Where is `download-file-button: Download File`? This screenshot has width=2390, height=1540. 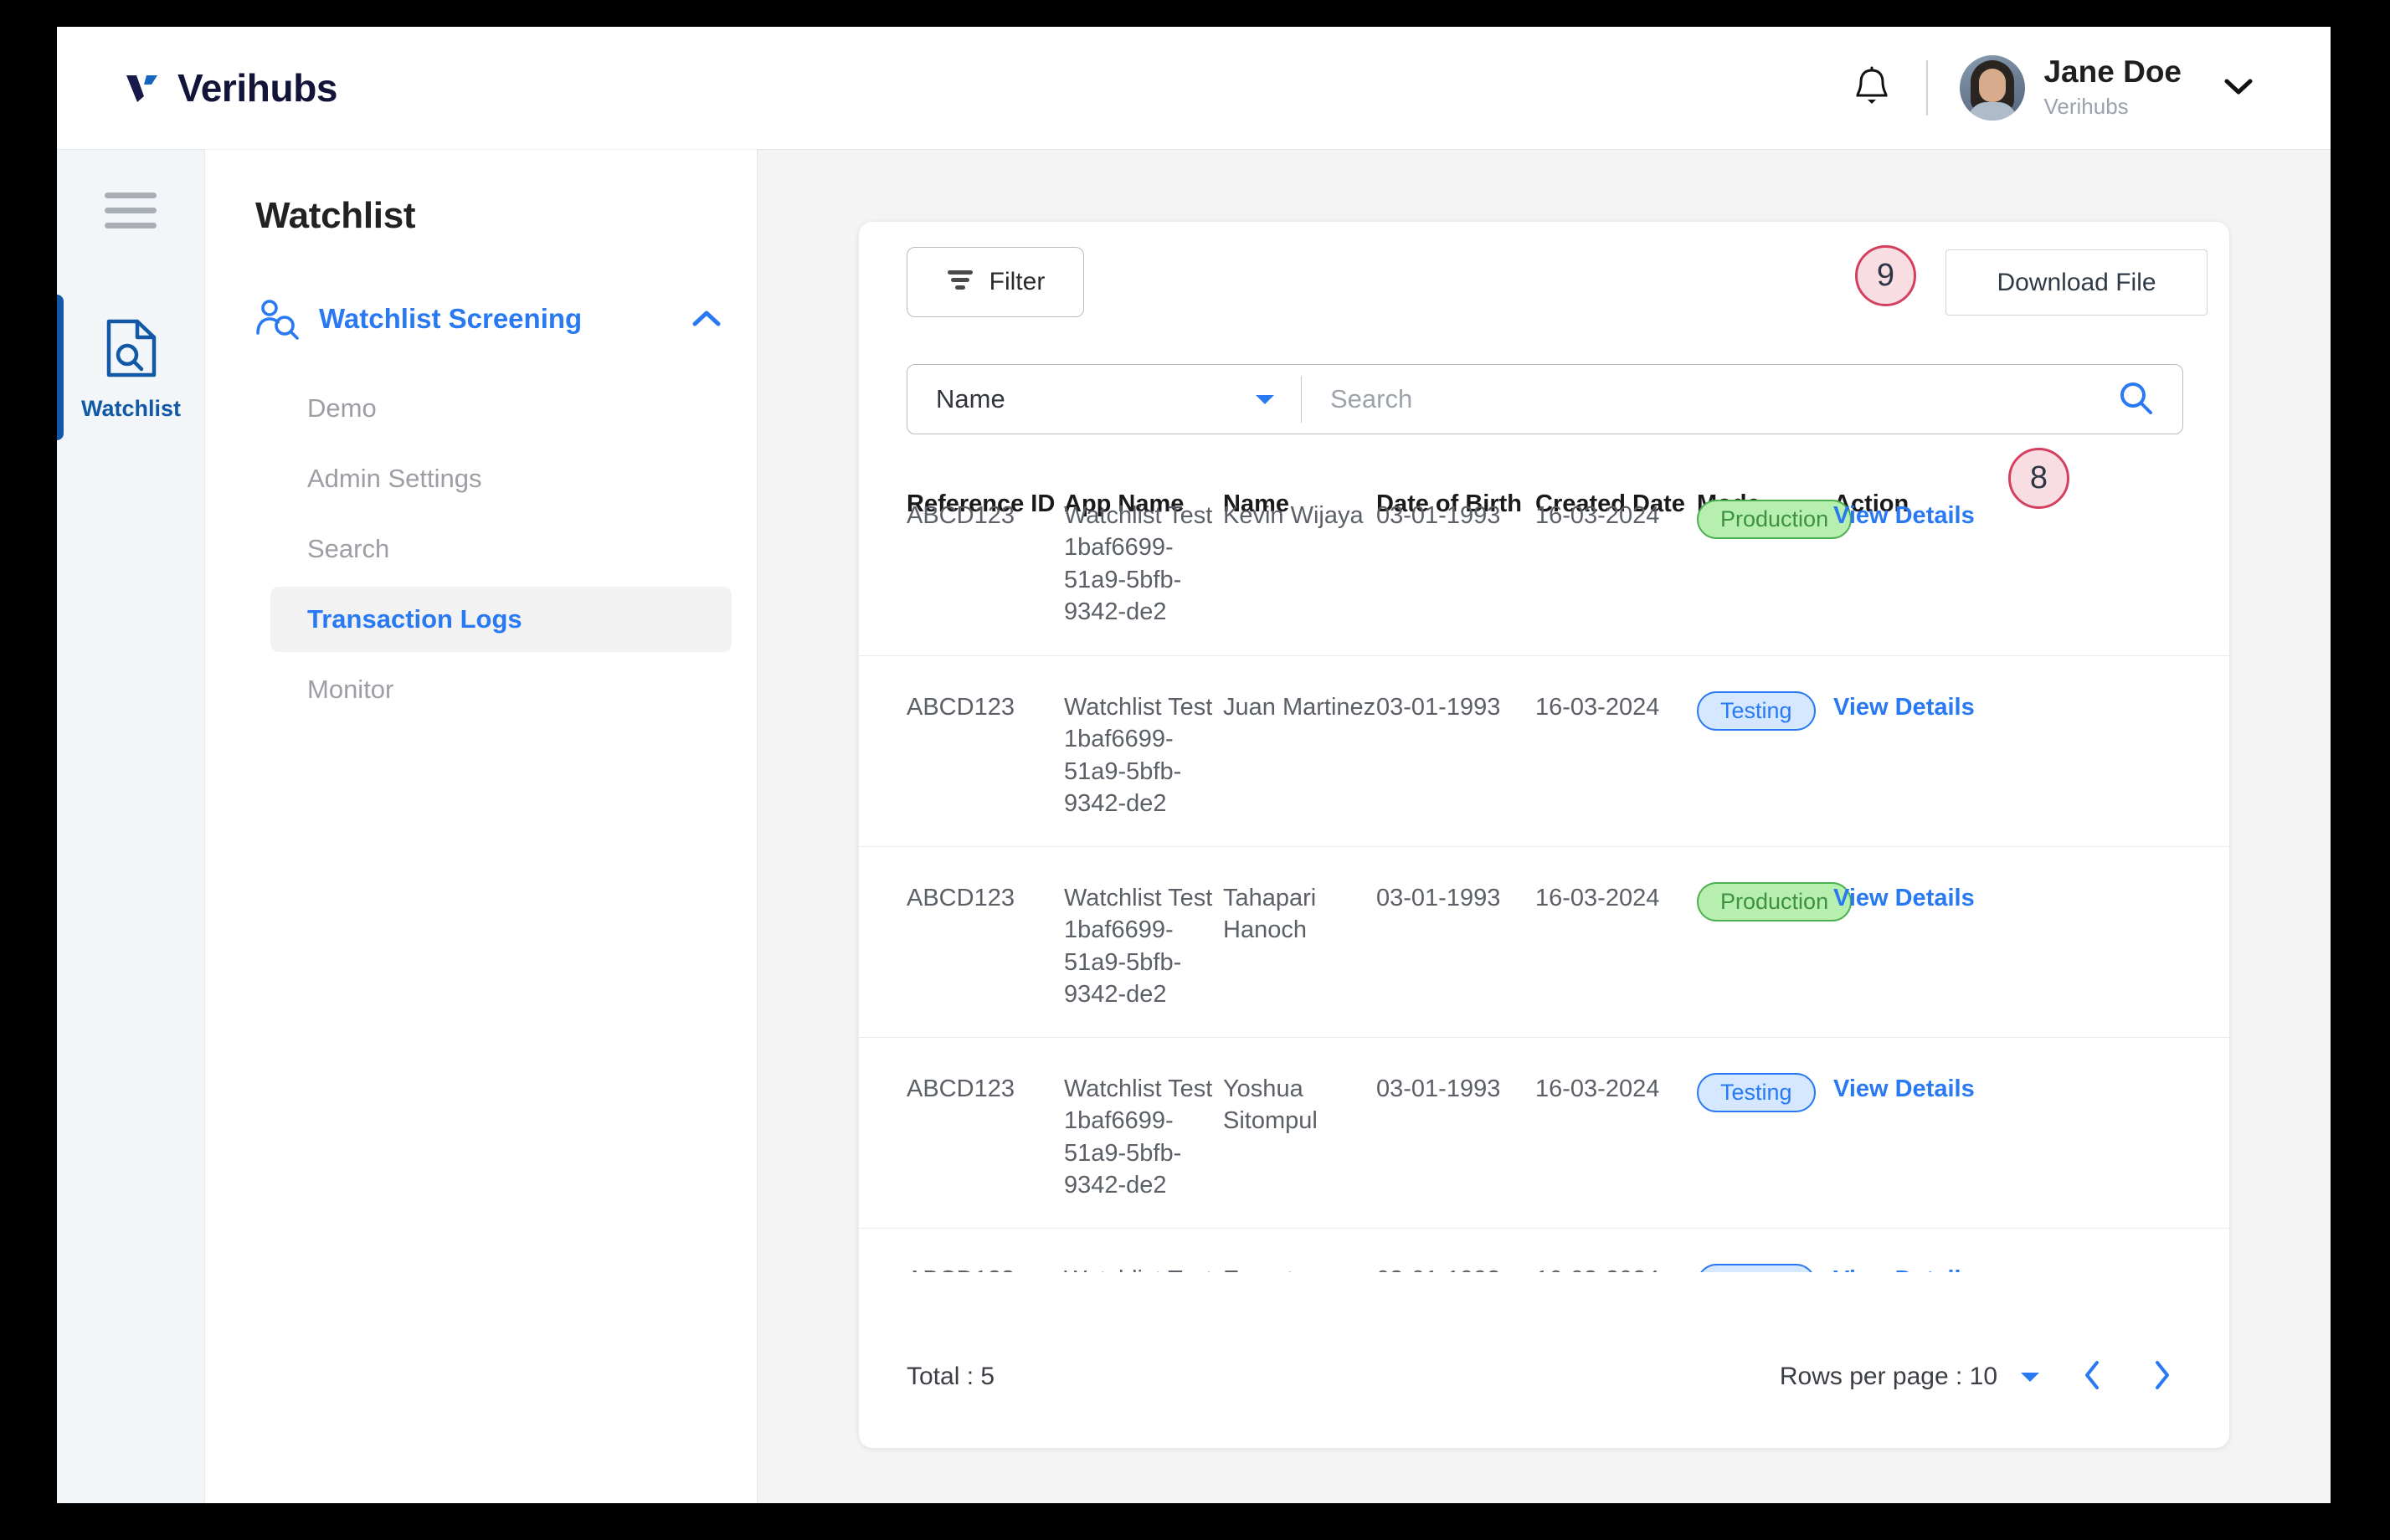 download-file-button: Download File is located at coordinates (2076, 282).